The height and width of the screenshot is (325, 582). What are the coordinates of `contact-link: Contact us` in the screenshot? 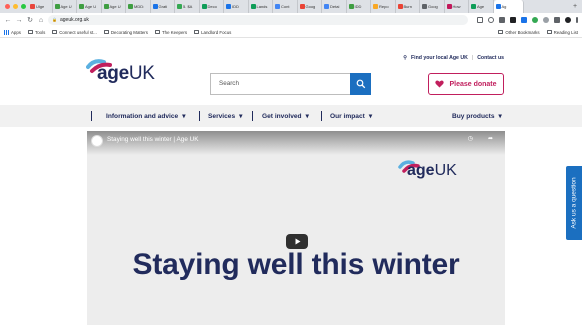 It's located at (490, 58).